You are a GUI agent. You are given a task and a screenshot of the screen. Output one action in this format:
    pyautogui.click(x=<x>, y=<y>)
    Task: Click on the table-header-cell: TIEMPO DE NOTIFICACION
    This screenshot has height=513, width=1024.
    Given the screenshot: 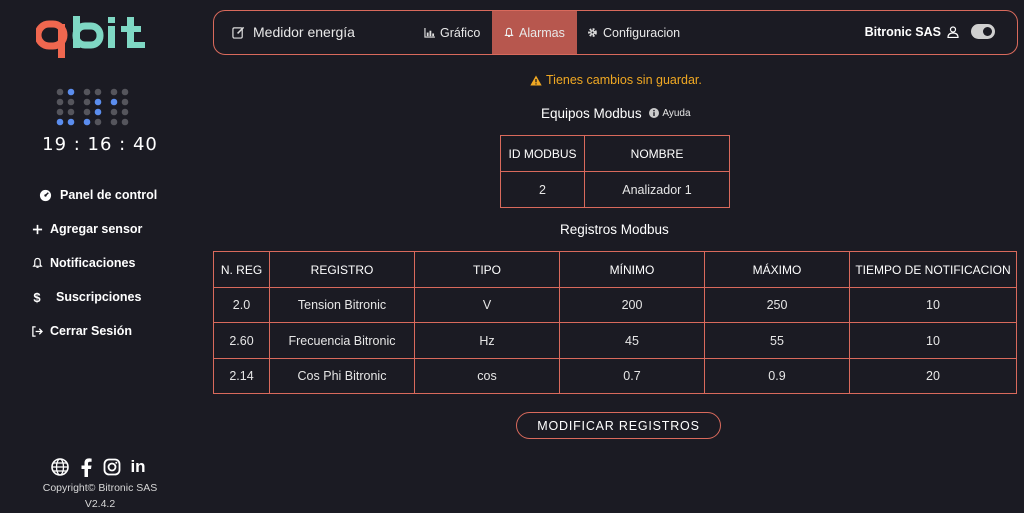 What is the action you would take?
    pyautogui.click(x=933, y=269)
    